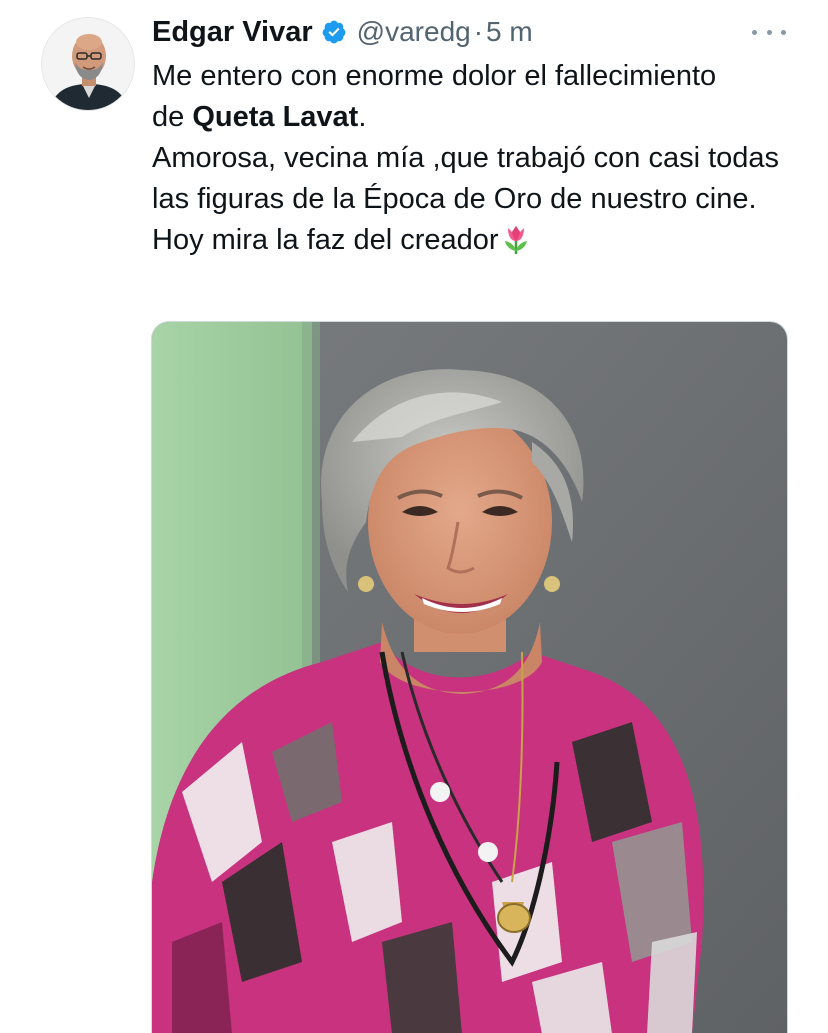 Image resolution: width=828 pixels, height=1033 pixels. I want to click on author-name: Edgar Vivar, so click(232, 32).